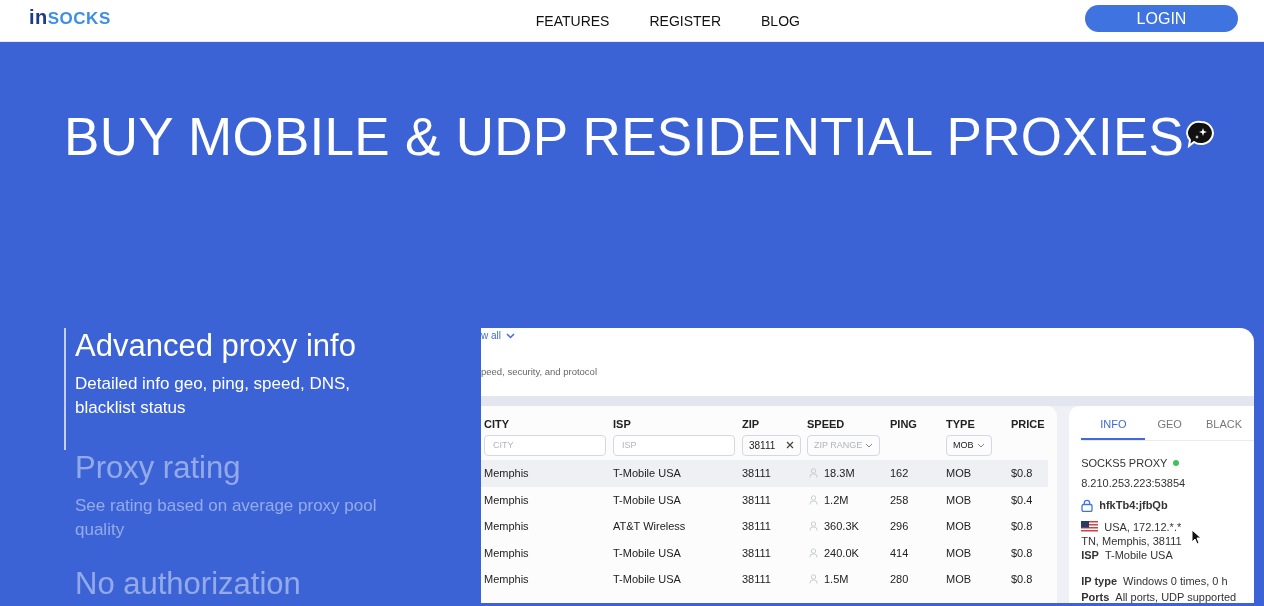 The height and width of the screenshot is (606, 1264). Describe the element at coordinates (1176, 596) in the screenshot. I see `detail-value: All ports, UDP supported` at that location.